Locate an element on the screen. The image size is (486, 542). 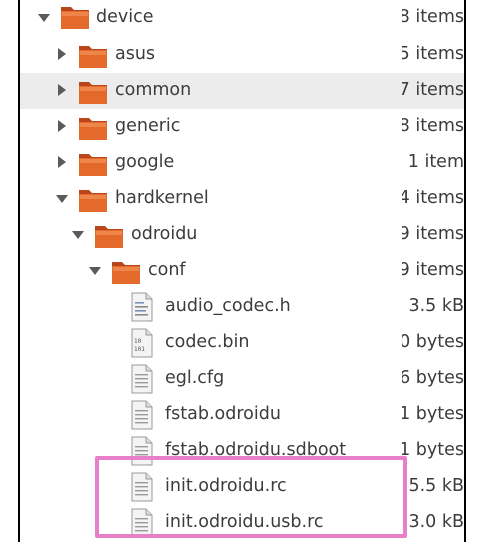
tree-row-odroidu: odroidu 19 items is located at coordinates (242, 235).